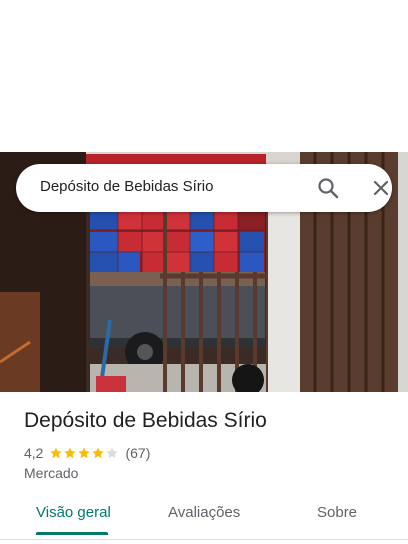 The image size is (408, 544). Describe the element at coordinates (112, 453) in the screenshot. I see `star-empty-icon` at that location.